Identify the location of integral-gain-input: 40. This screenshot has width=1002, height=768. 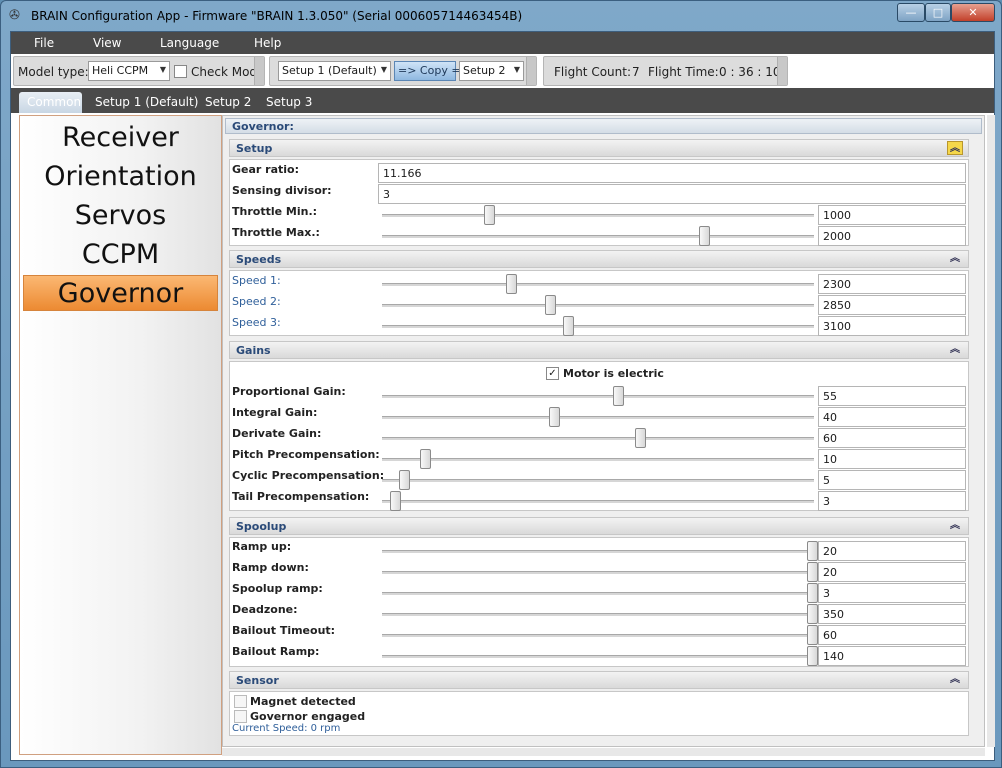
(892, 417).